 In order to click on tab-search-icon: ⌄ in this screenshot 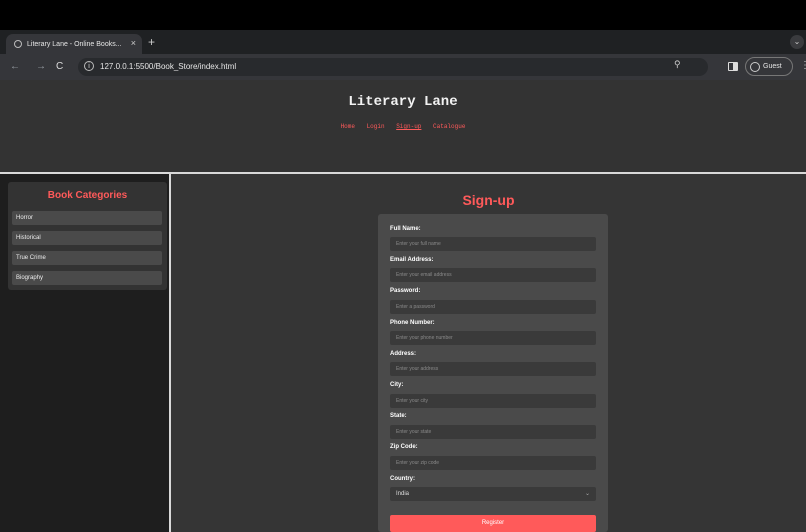, I will do `click(797, 42)`.